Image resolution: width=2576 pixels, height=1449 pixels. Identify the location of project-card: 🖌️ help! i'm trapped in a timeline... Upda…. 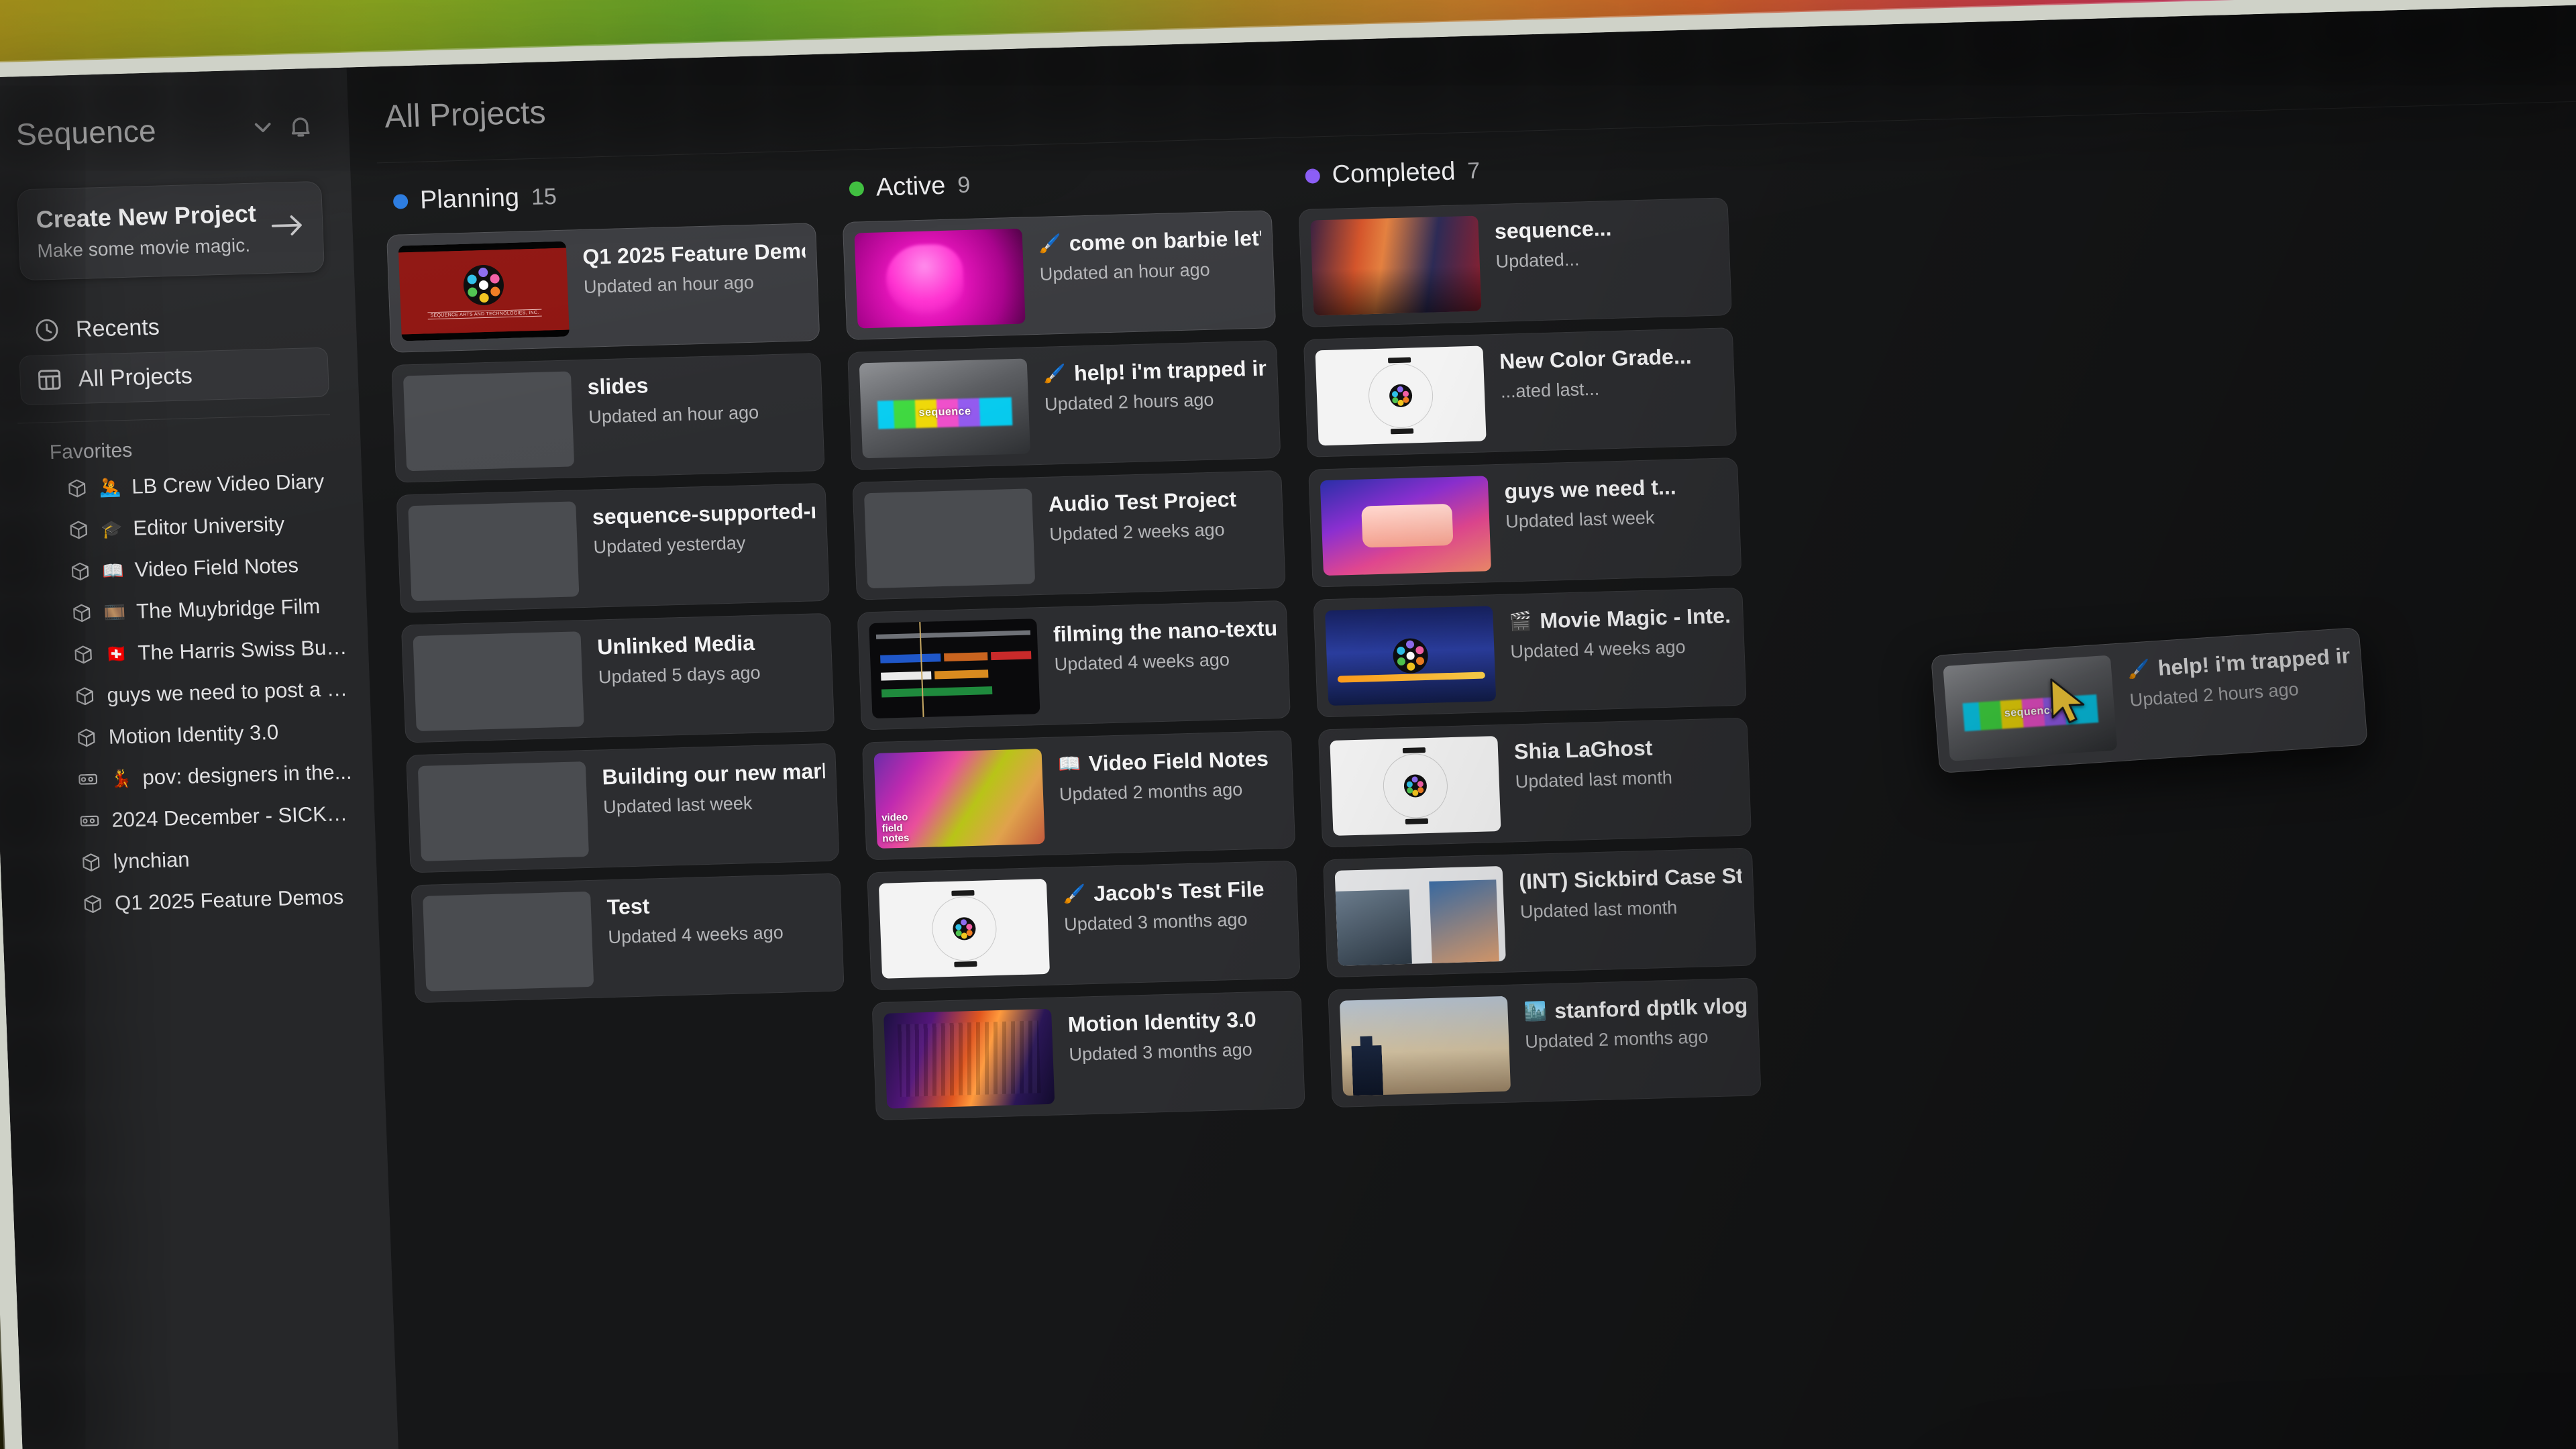
(1064, 405).